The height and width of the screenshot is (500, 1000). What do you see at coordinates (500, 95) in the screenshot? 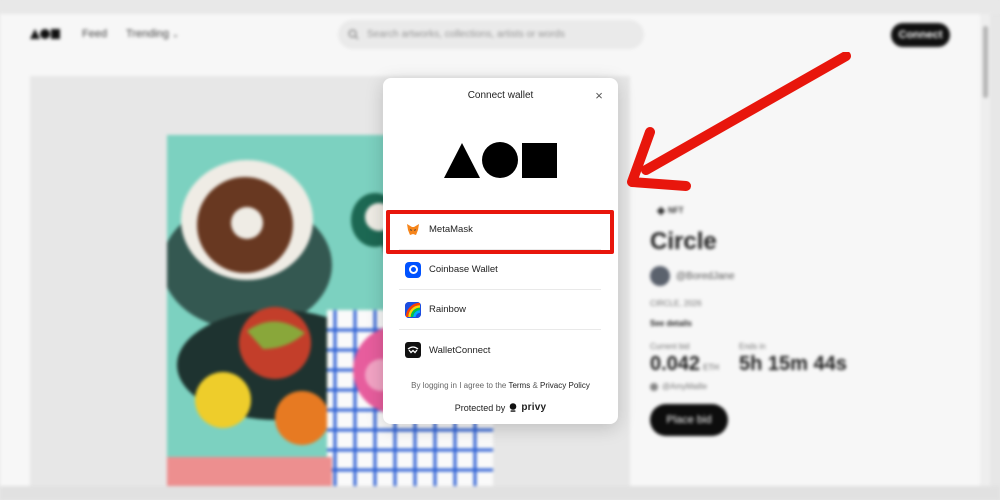
I see `modal-title: Connect wallet` at bounding box center [500, 95].